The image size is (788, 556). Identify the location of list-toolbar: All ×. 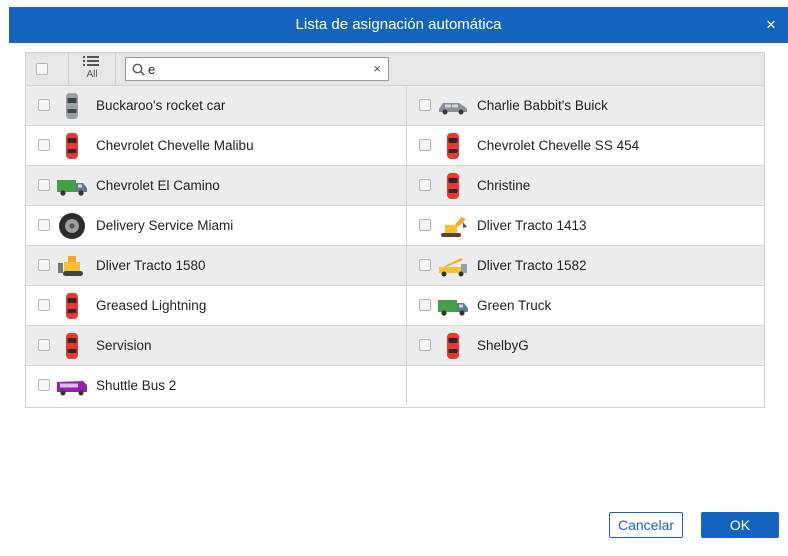
(395, 69).